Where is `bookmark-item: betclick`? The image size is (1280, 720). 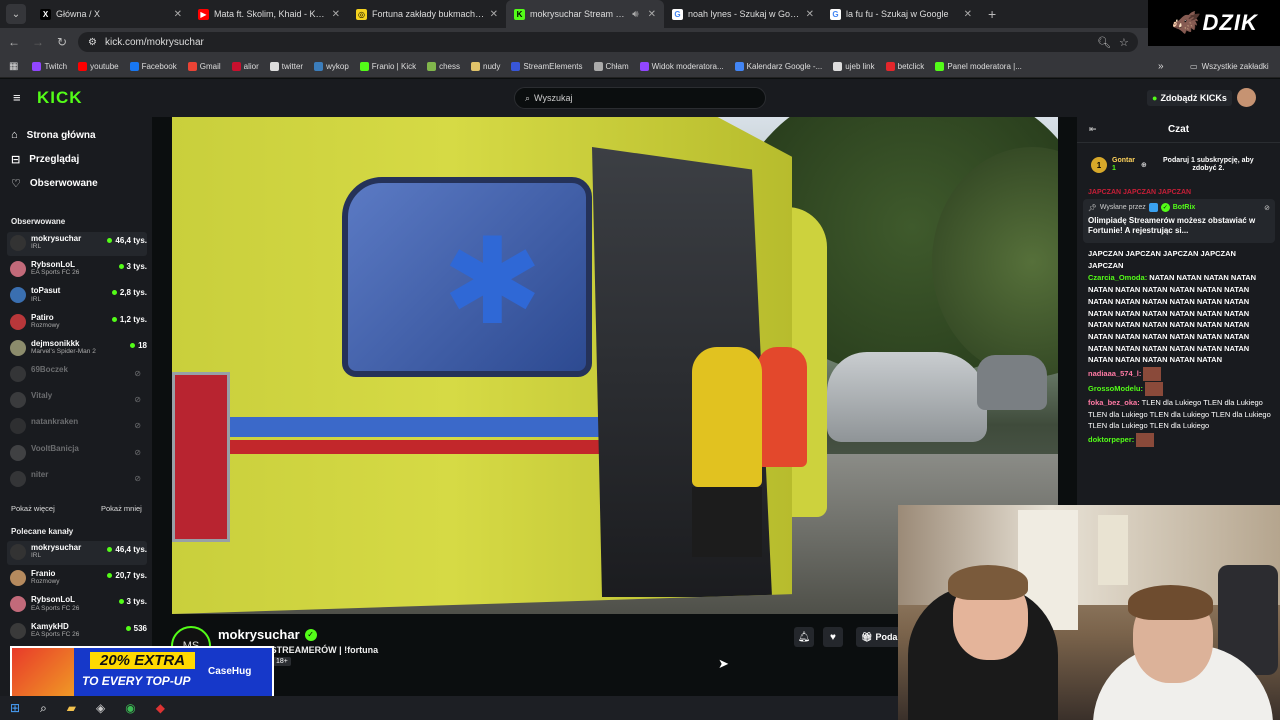
bookmark-item: betclick is located at coordinates (904, 66).